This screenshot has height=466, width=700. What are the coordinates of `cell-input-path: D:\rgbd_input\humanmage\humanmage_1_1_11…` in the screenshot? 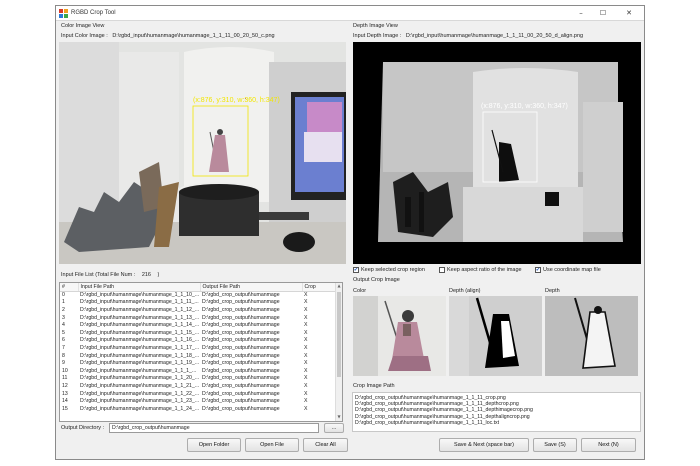 It's located at (139, 302).